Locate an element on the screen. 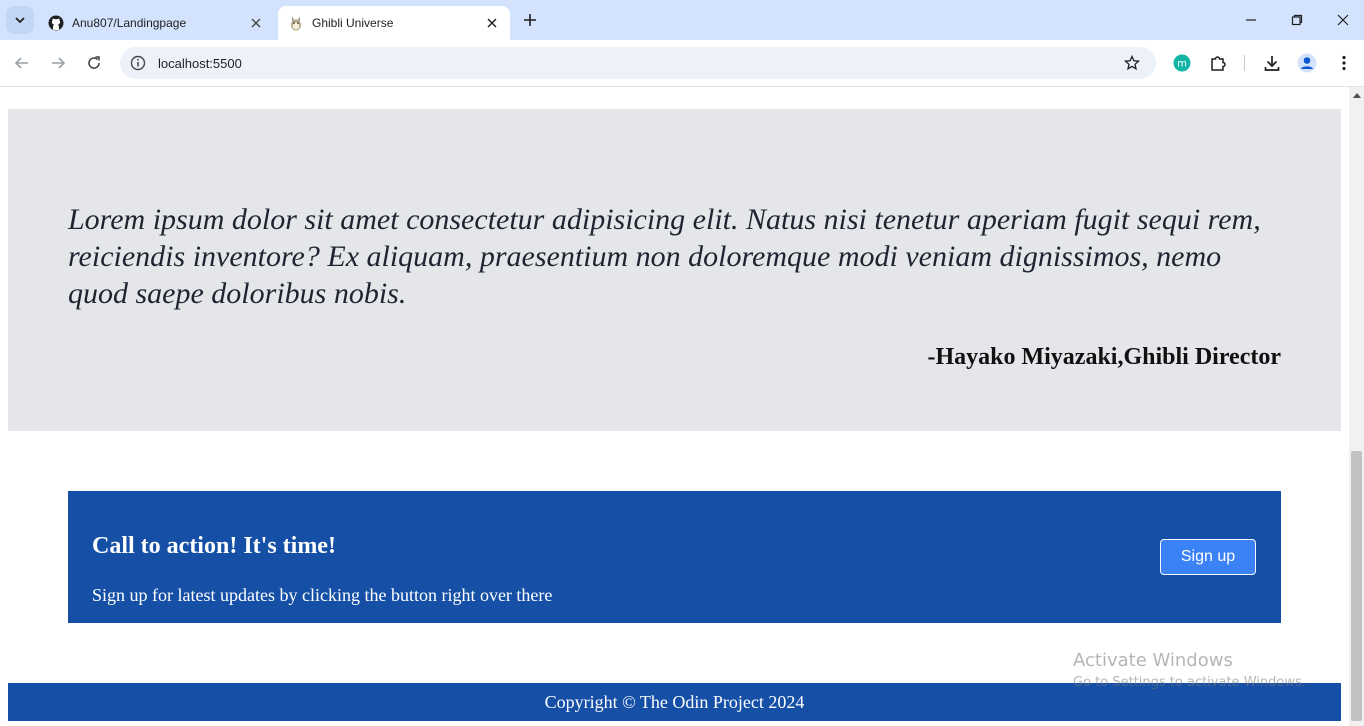 The image size is (1364, 726). github-icon is located at coordinates (56, 23).